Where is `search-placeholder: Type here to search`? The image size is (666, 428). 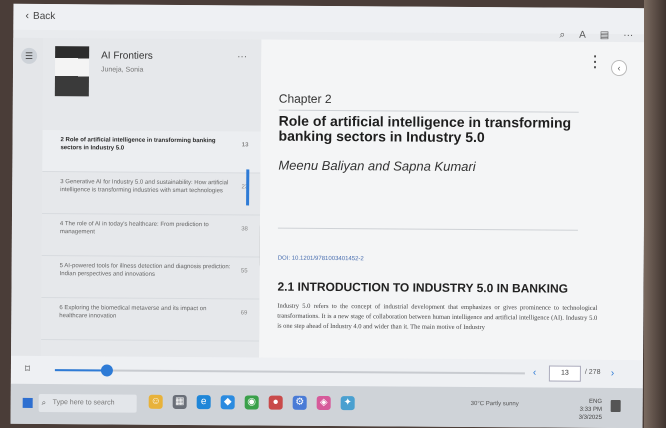 search-placeholder: Type here to search is located at coordinates (83, 403).